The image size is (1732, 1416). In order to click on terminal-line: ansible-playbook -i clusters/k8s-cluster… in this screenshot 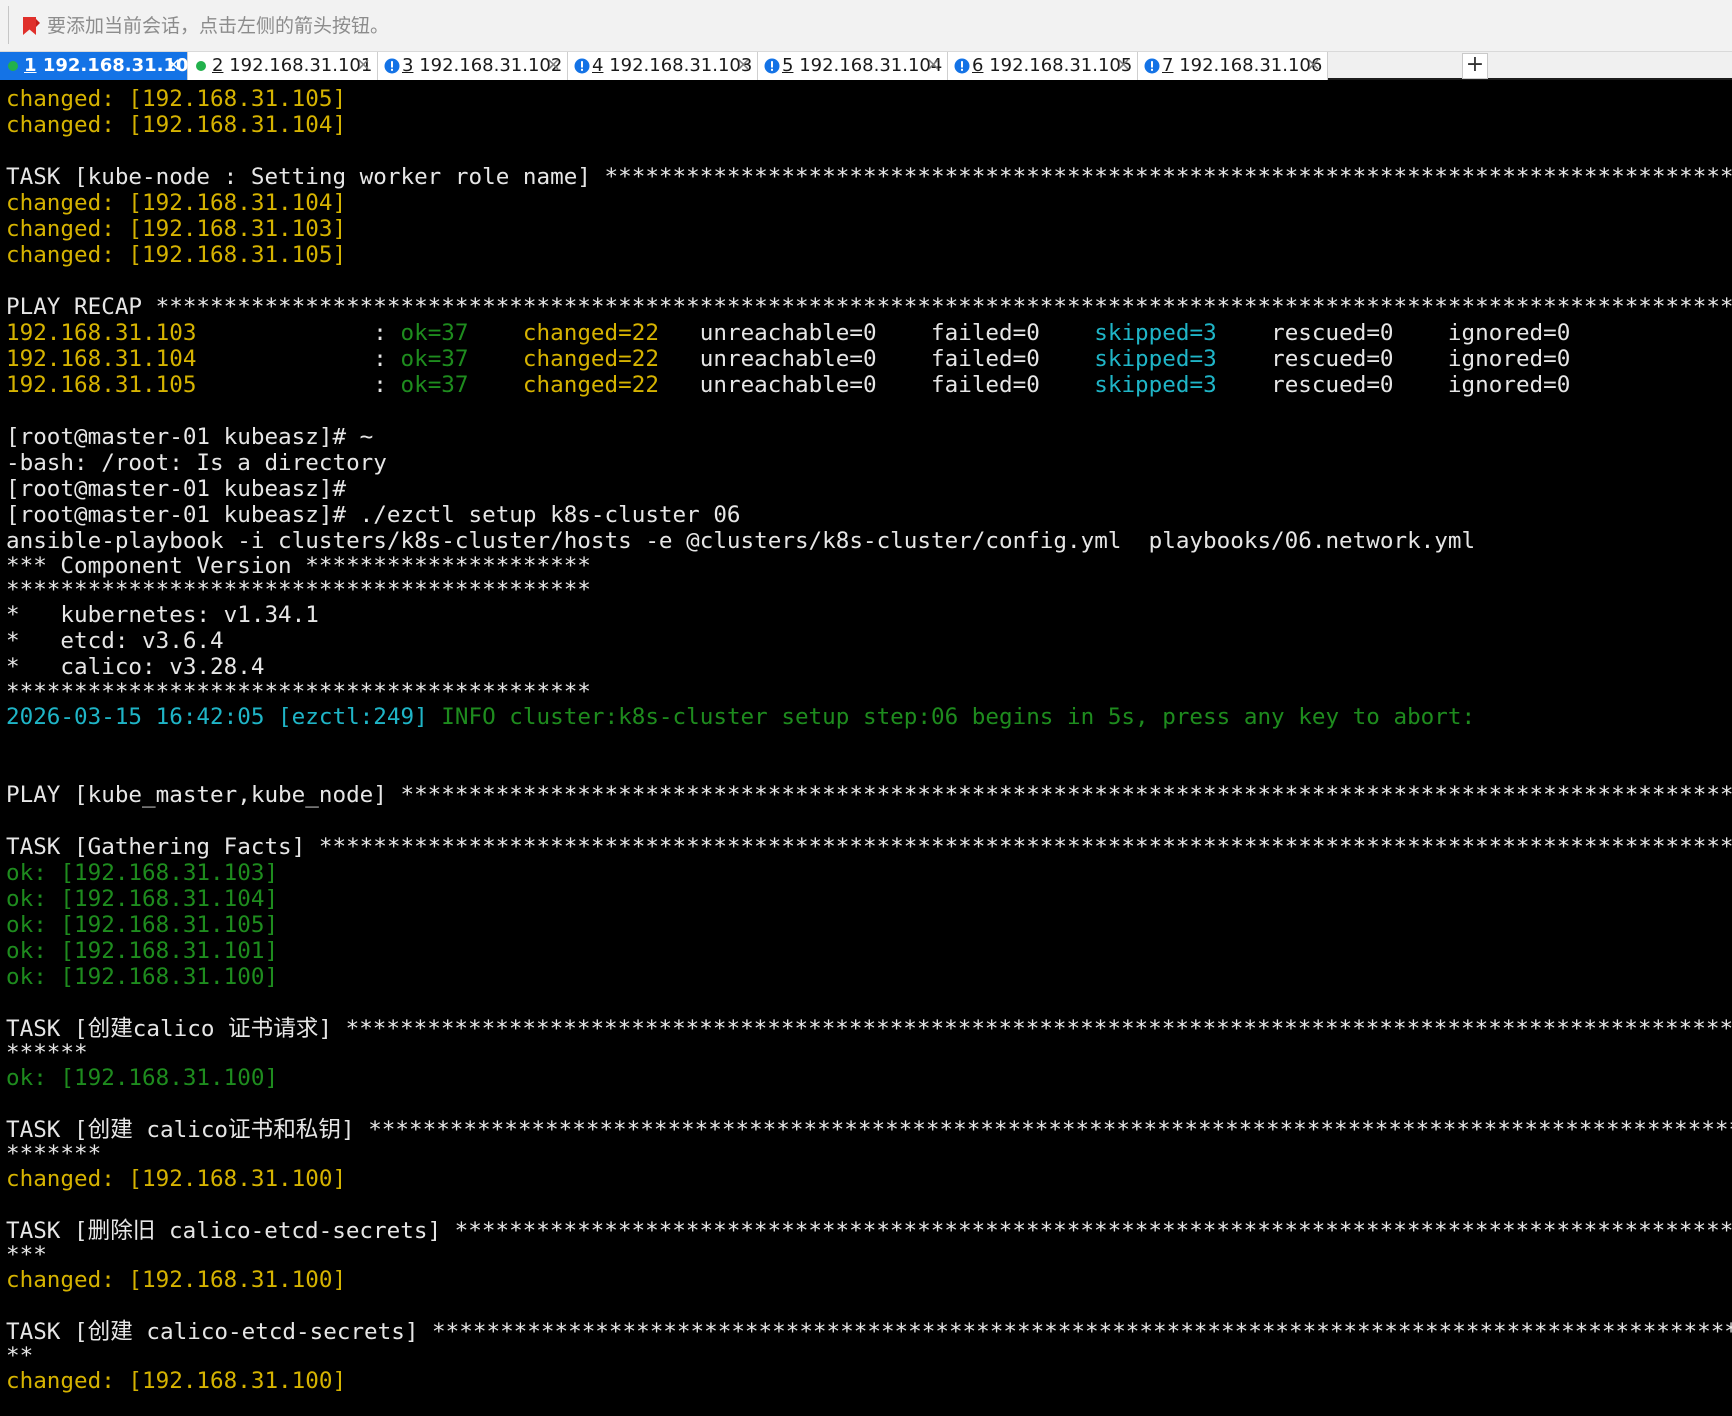, I will do `click(869, 541)`.